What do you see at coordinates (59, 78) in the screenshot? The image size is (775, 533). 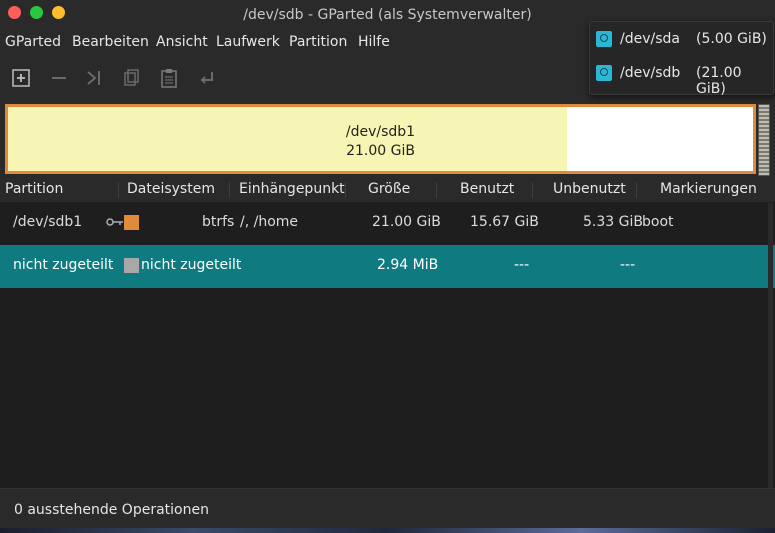 I see `delete-icon` at bounding box center [59, 78].